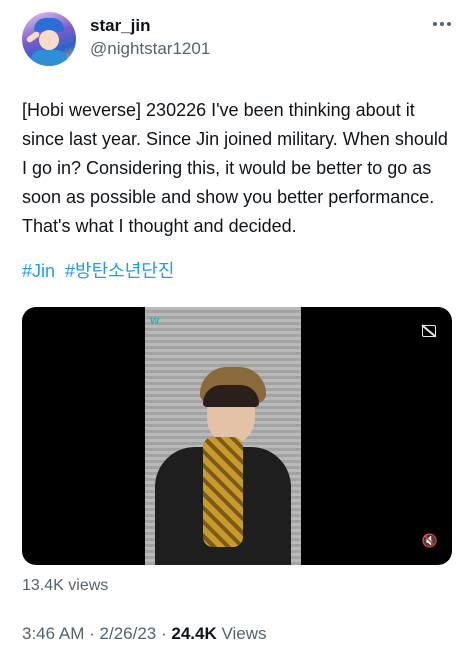 Image resolution: width=474 pixels, height=661 pixels. Describe the element at coordinates (238, 40) in the screenshot. I see `tweet-header: star_jin @nightstar1201` at that location.